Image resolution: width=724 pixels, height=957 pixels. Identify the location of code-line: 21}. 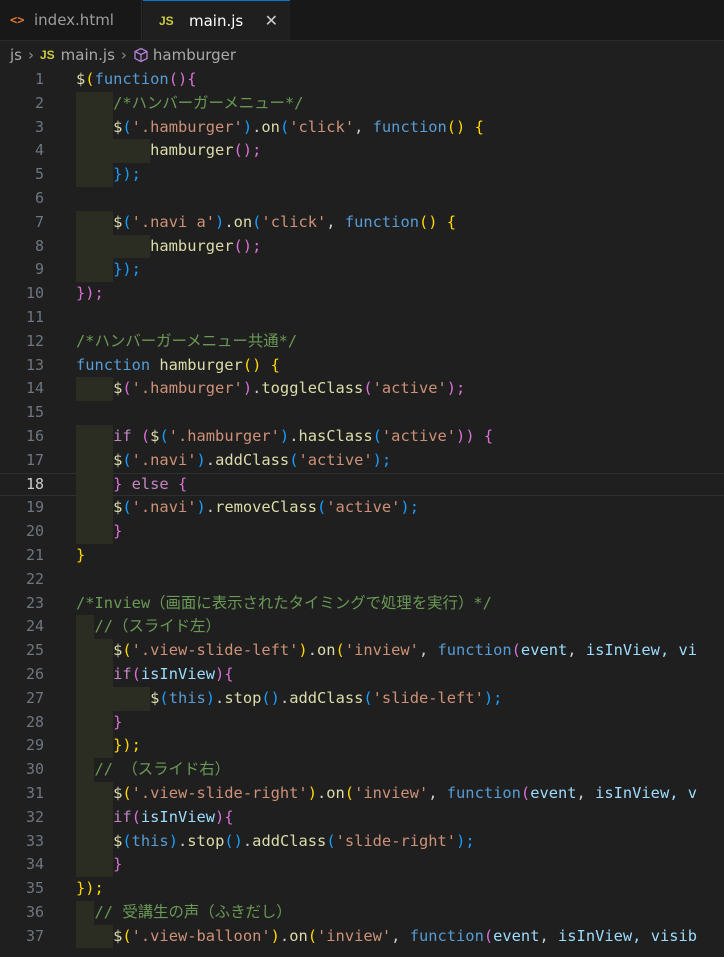
(362, 556).